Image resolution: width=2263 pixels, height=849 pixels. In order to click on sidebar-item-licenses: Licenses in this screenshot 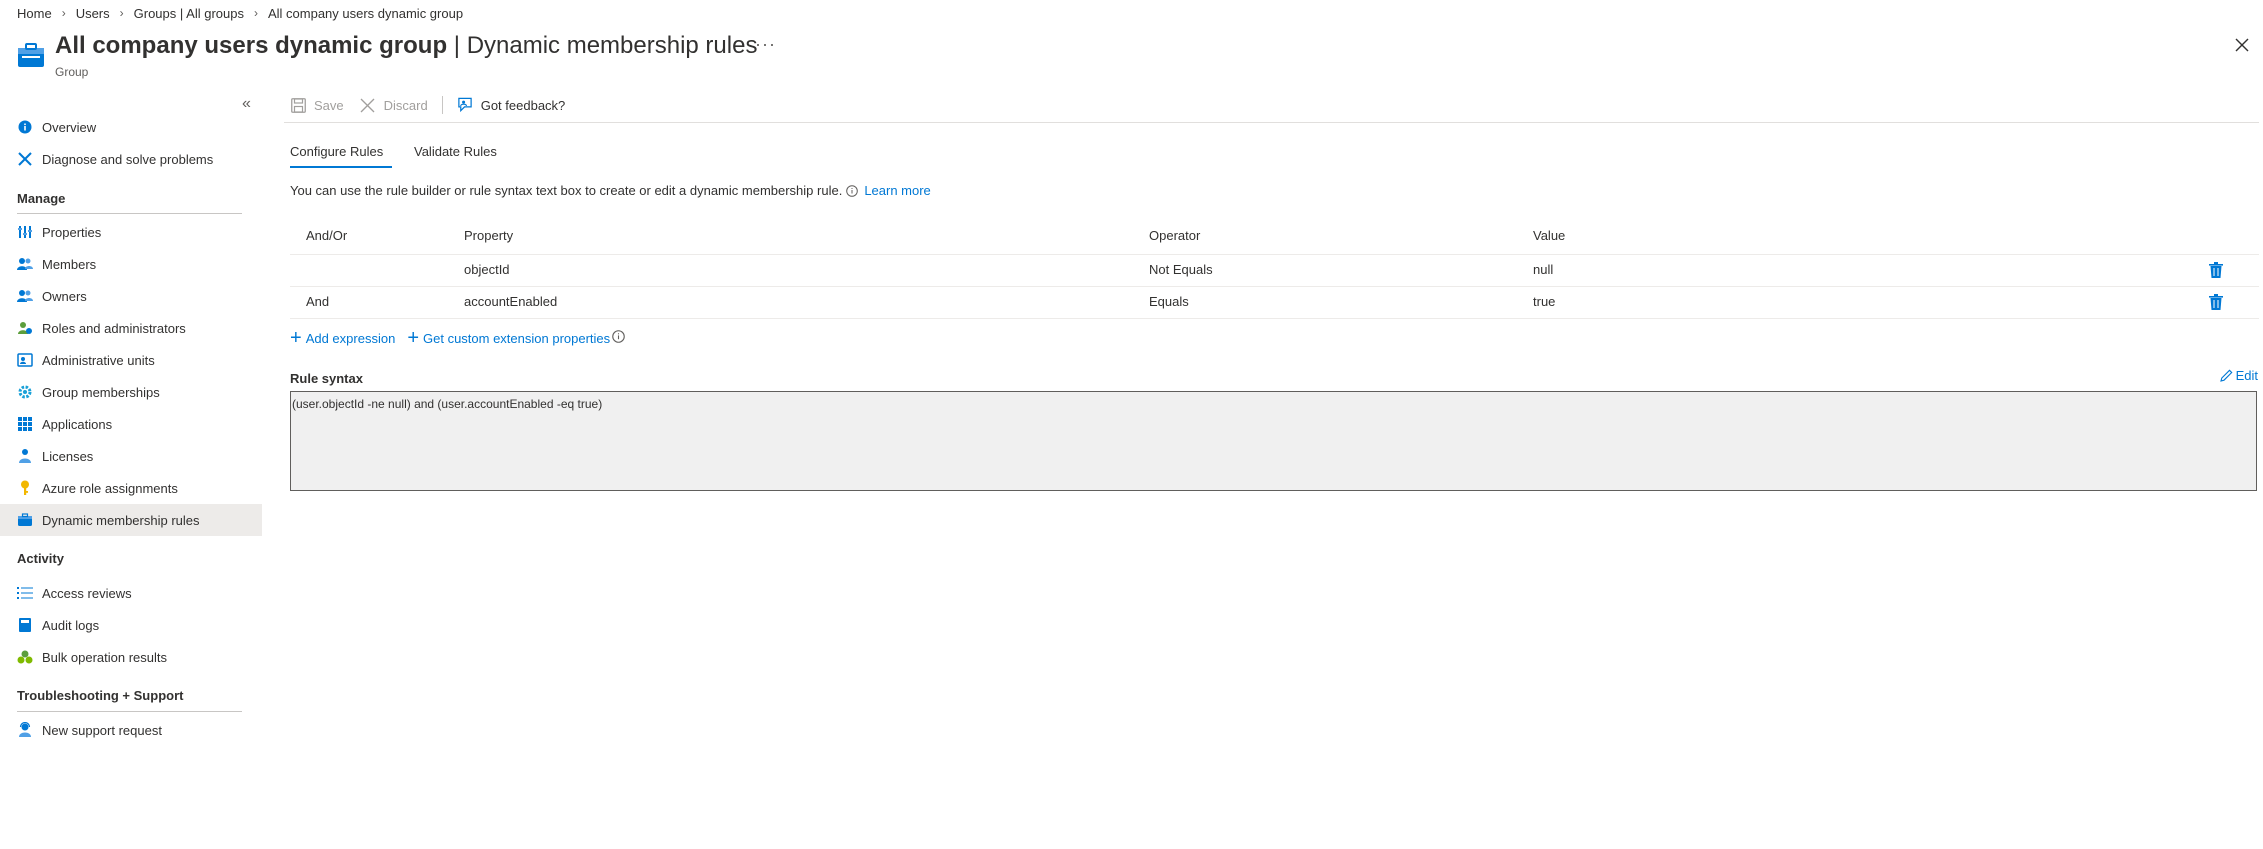, I will do `click(131, 456)`.